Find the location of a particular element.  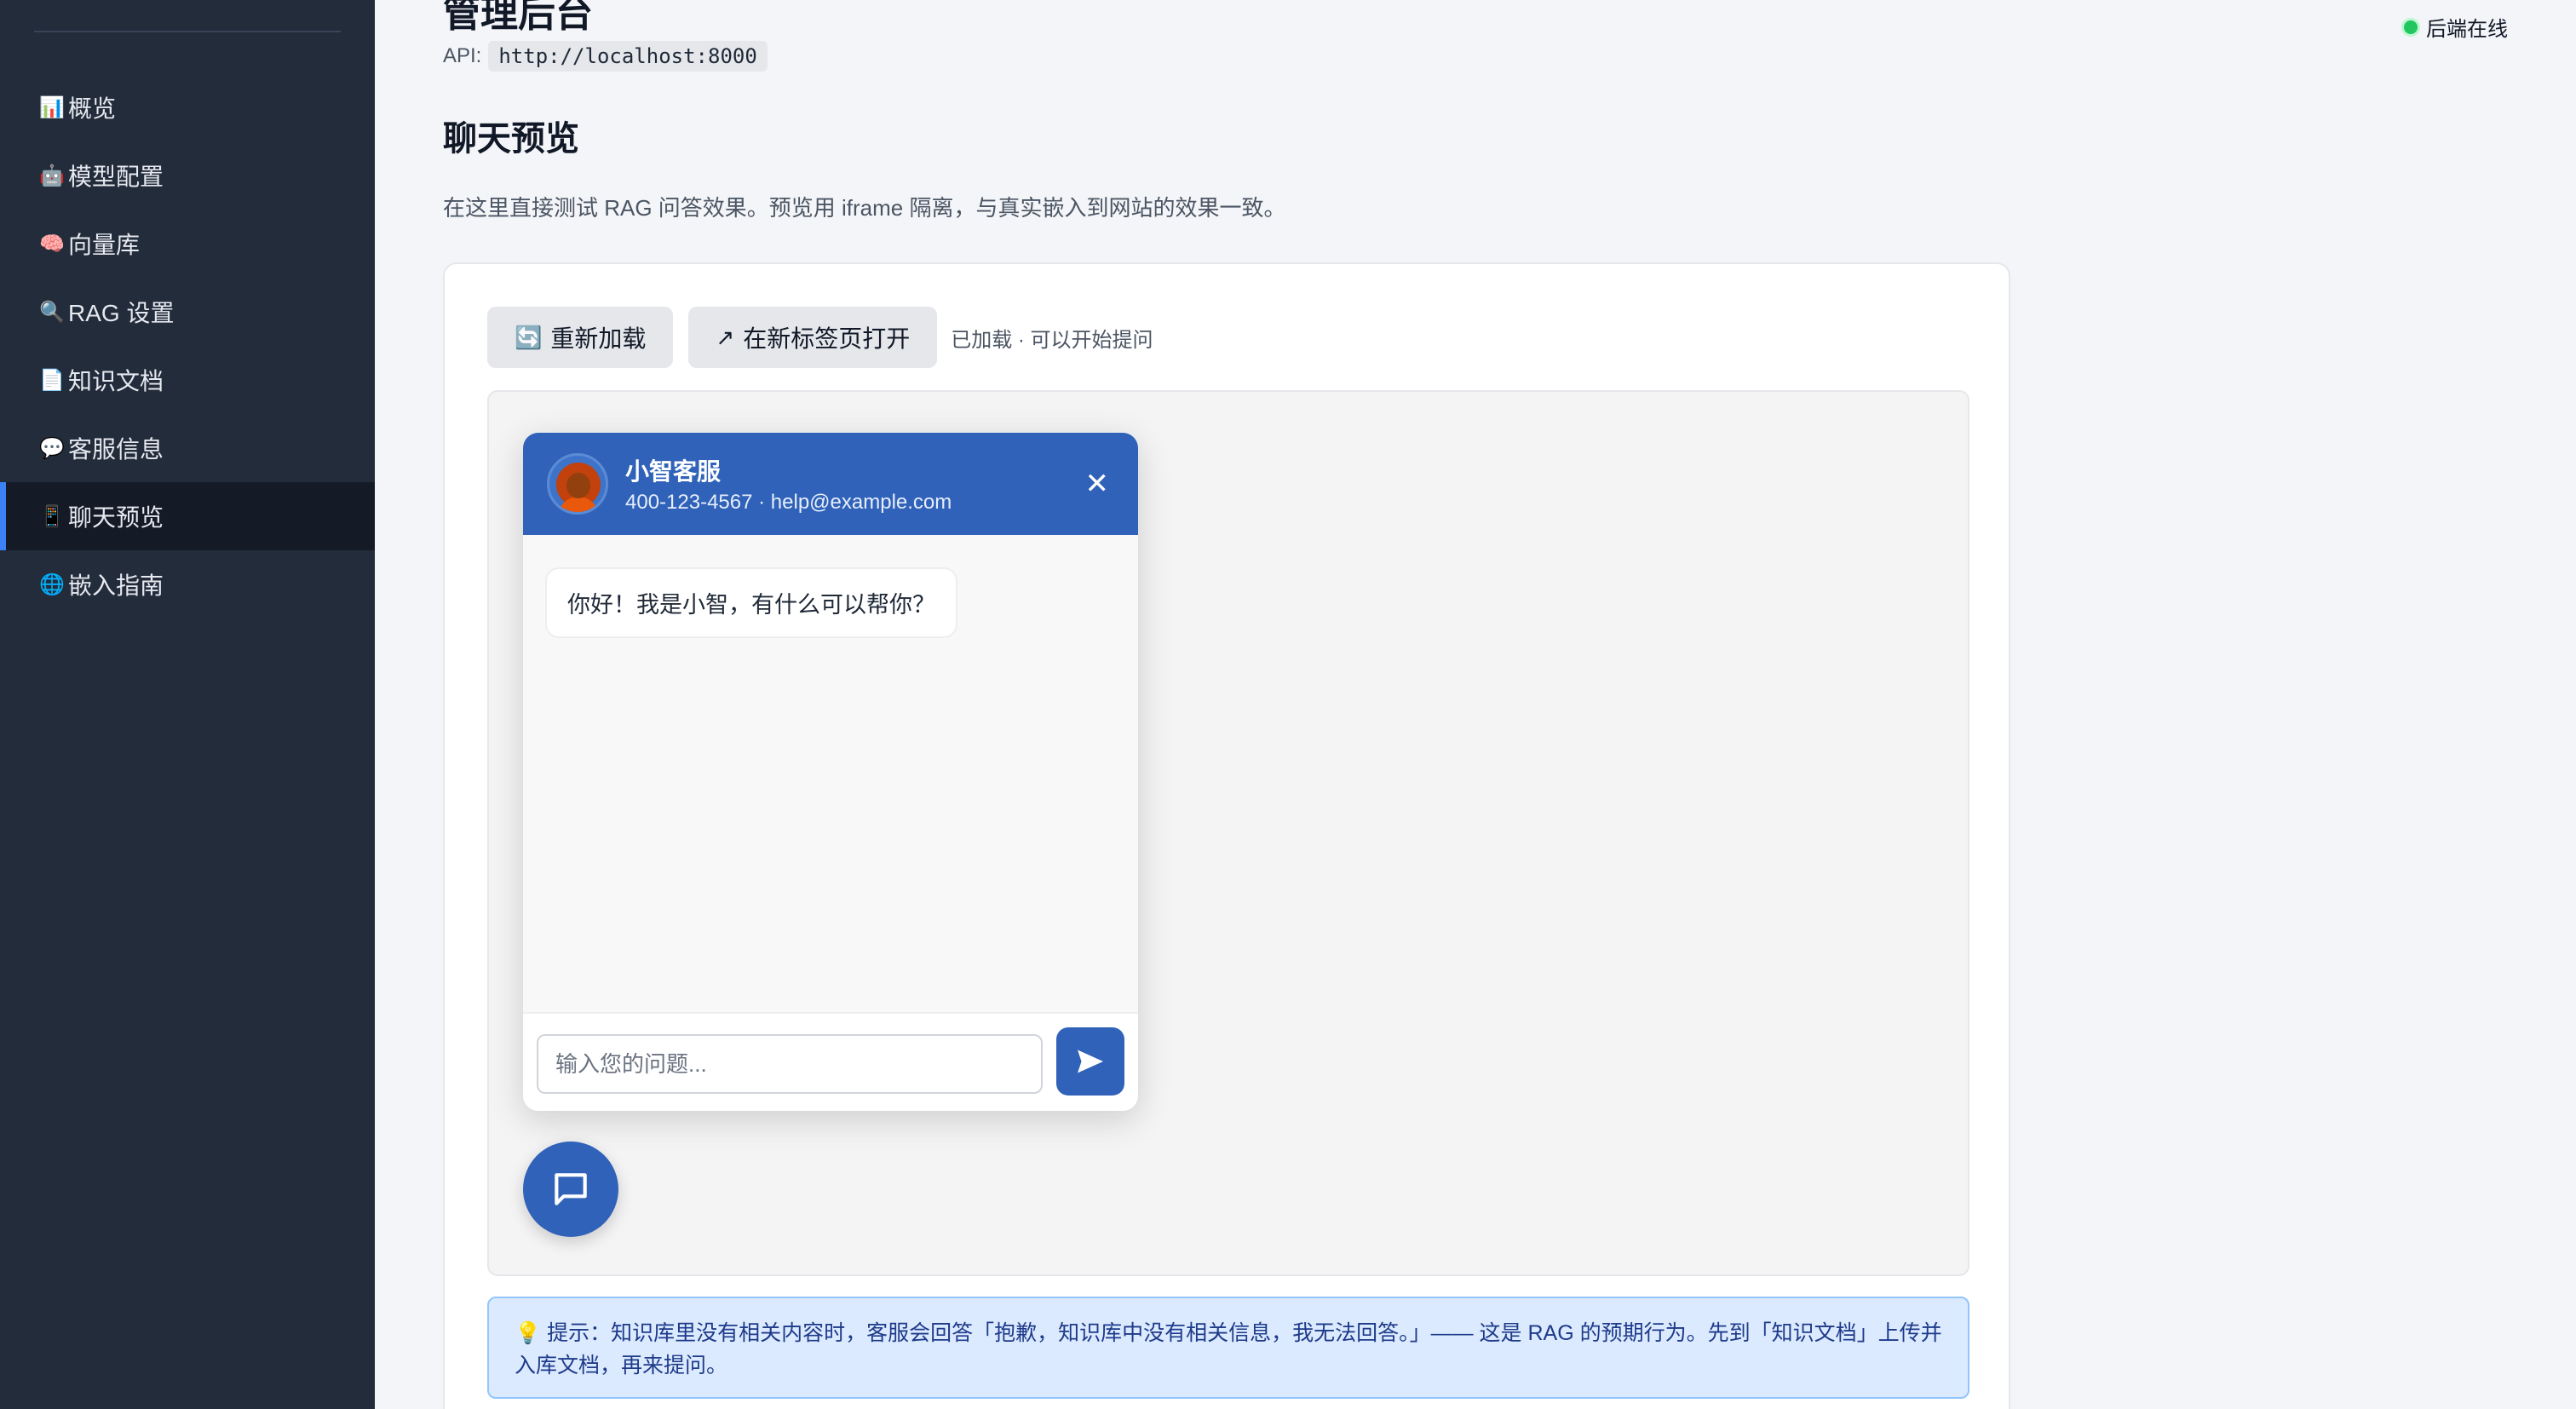

sidebar-item-label: 聊天预览 is located at coordinates (116, 517).